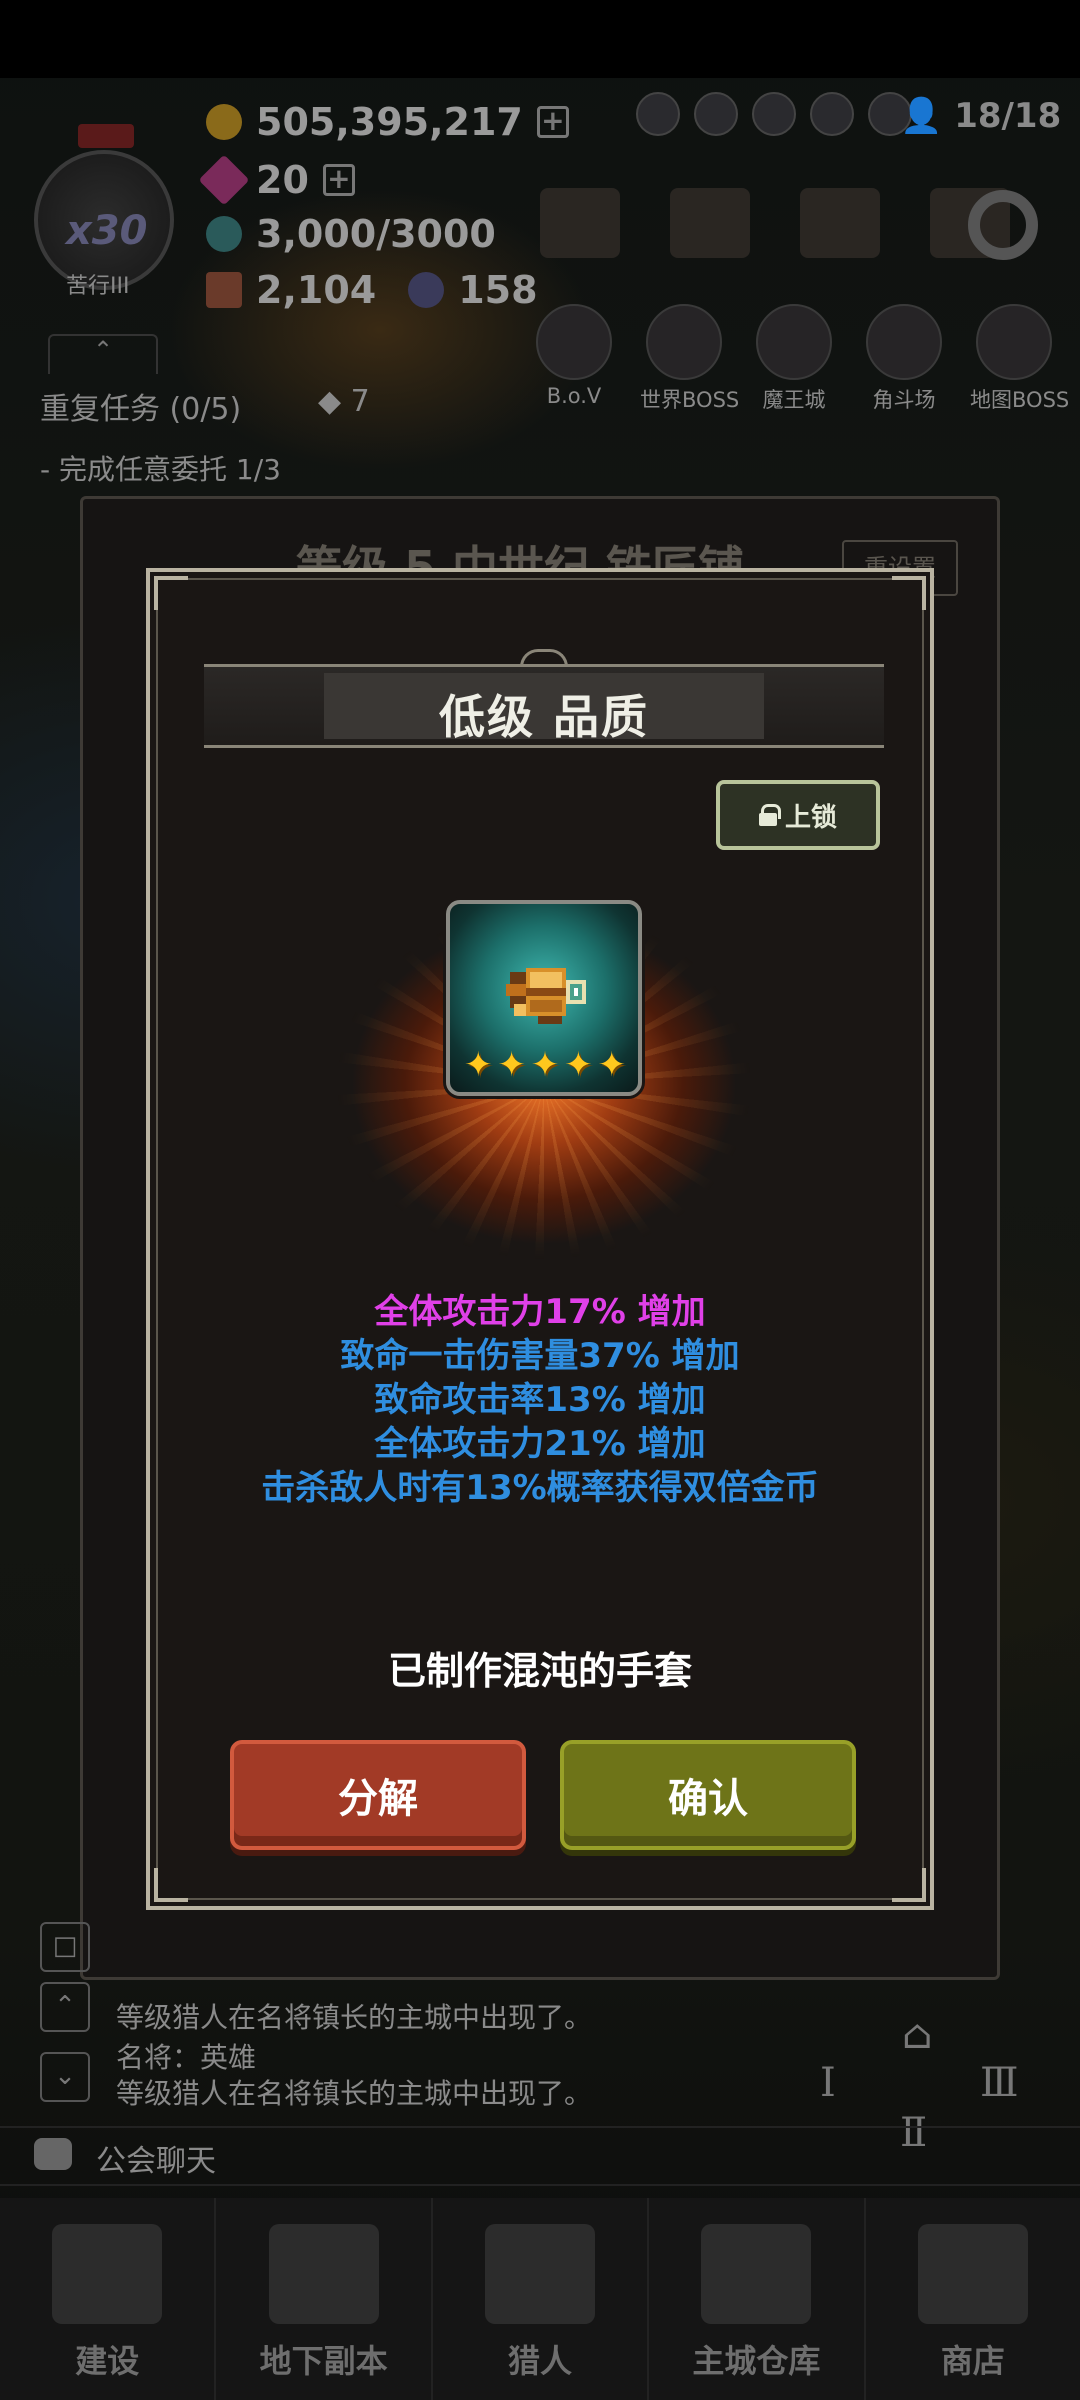  I want to click on boss-item-demon-castle: 魔王城, so click(794, 359).